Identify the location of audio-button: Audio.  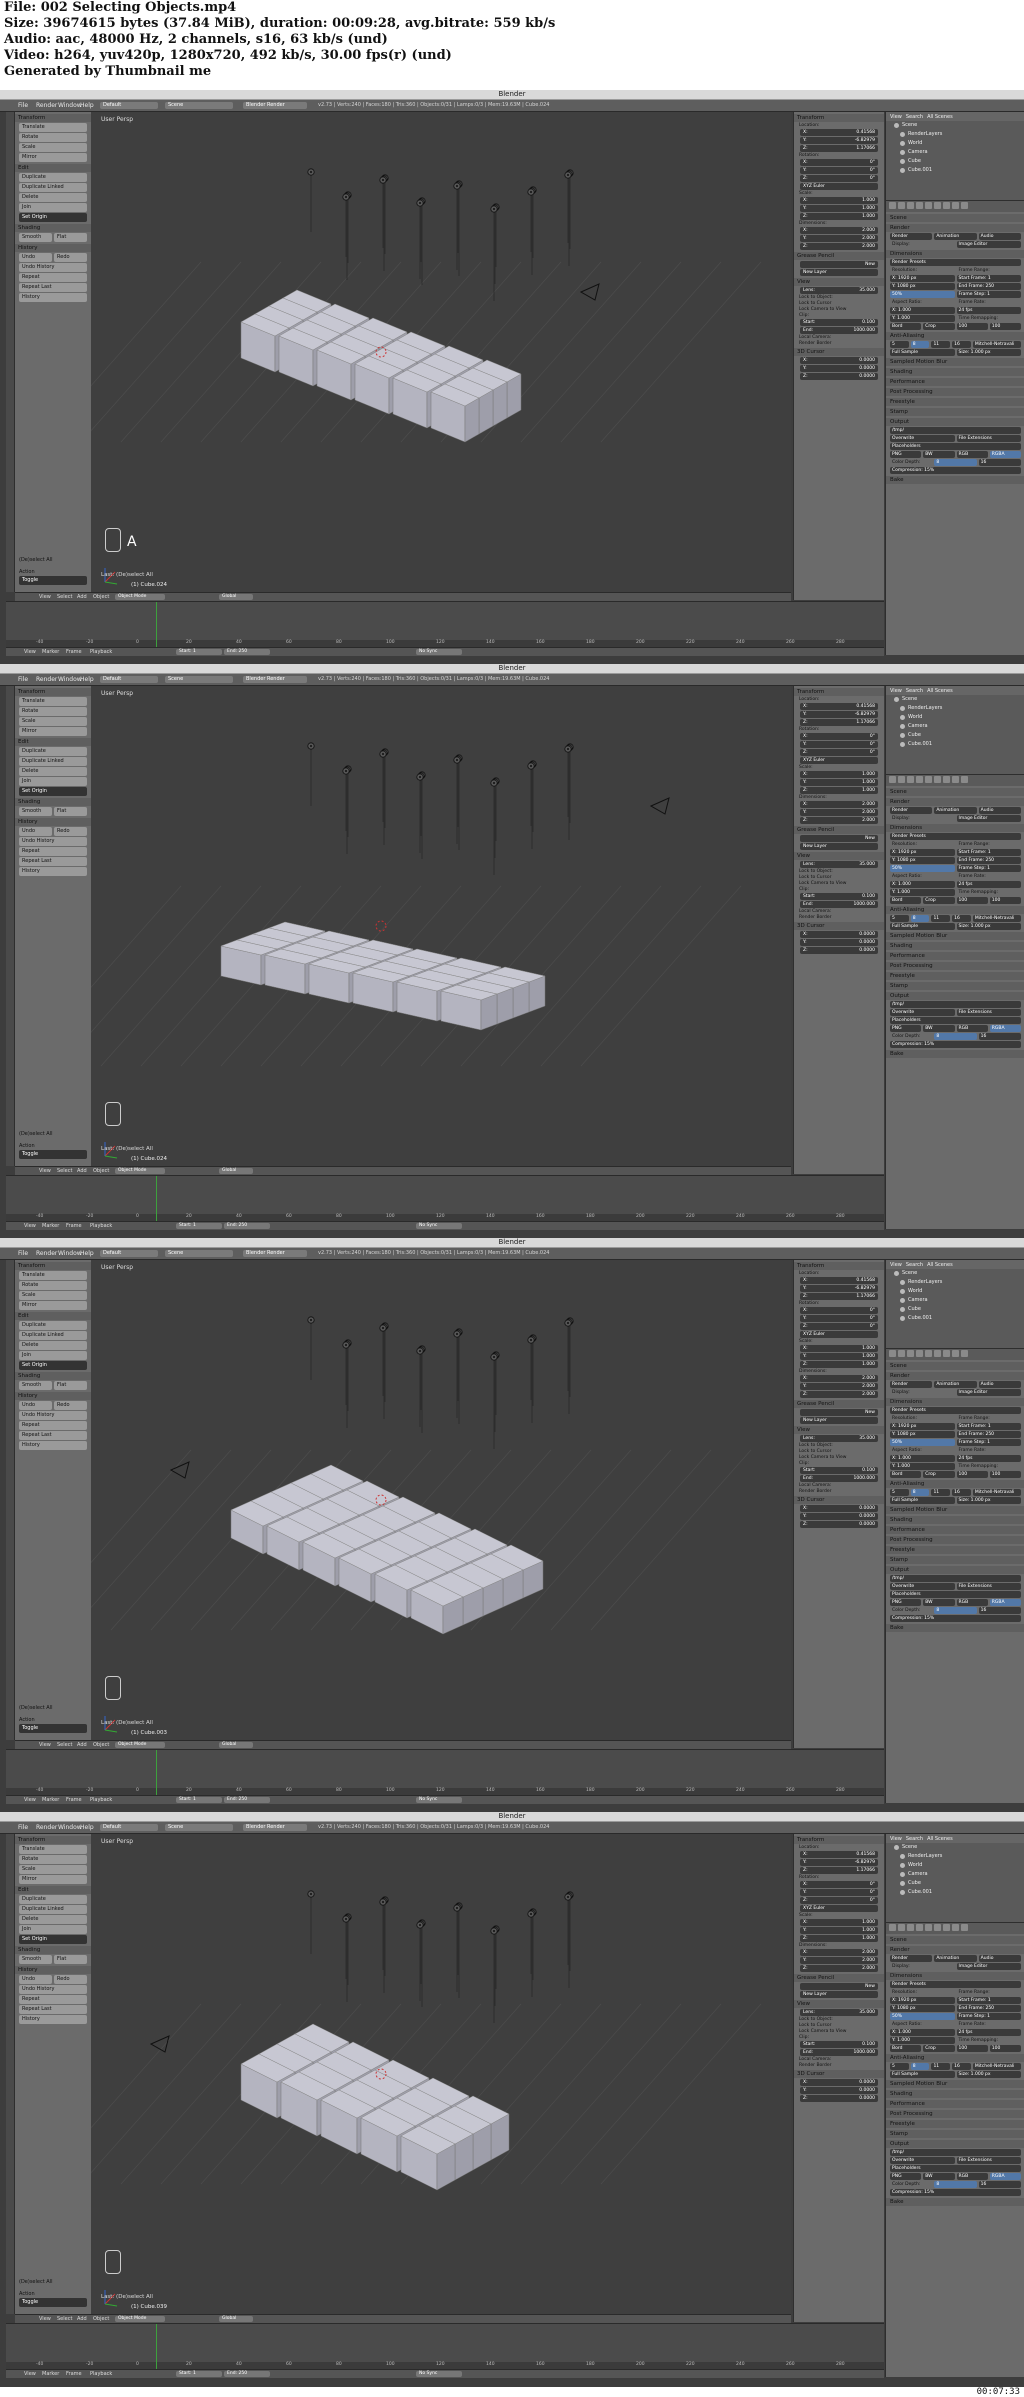
(999, 236).